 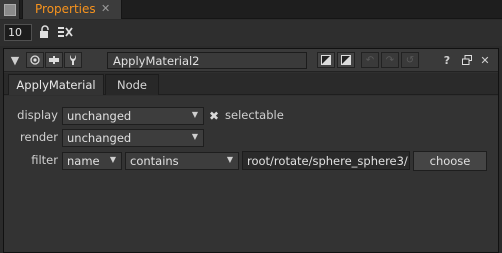 I want to click on revert-icon: ↺, so click(x=410, y=60).